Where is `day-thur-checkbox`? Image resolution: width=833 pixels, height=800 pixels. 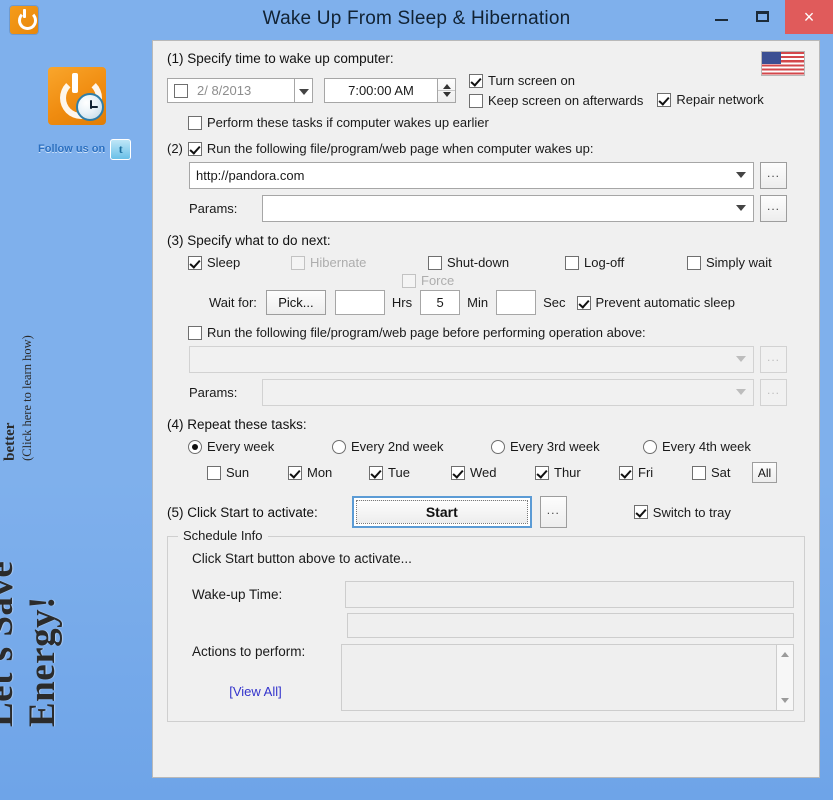
day-thur-checkbox is located at coordinates (542, 472).